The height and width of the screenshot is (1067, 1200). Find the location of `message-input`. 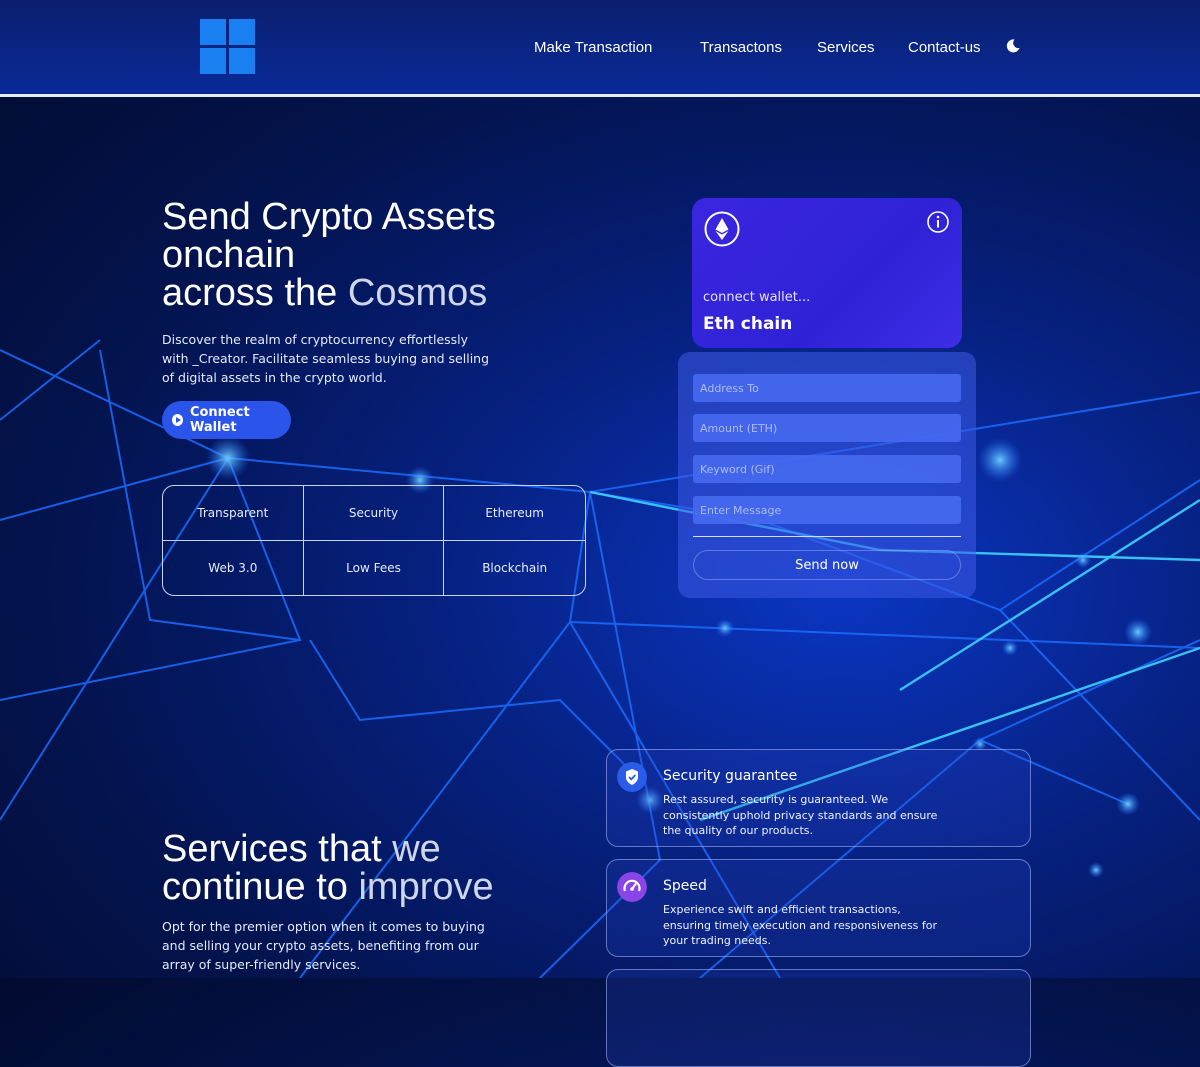

message-input is located at coordinates (827, 510).